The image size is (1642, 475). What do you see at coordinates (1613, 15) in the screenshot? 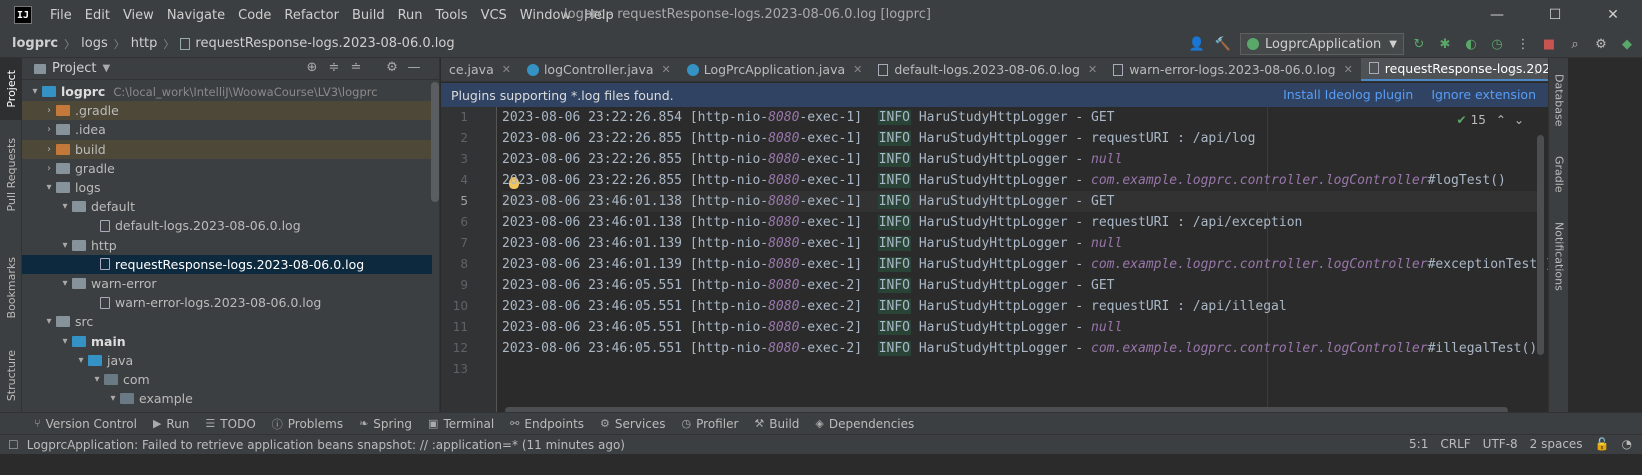
I see `close-window-button: ✕` at bounding box center [1613, 15].